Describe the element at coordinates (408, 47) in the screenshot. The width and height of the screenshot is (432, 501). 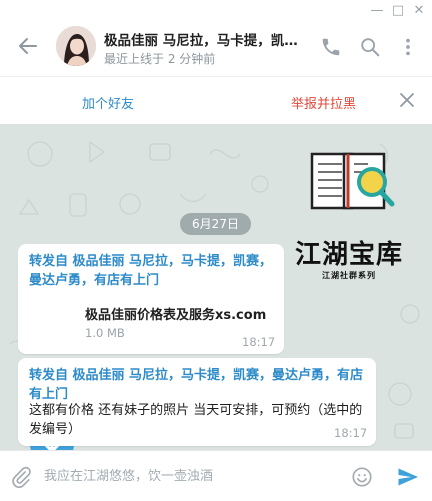
I see `more-vertical-icon` at that location.